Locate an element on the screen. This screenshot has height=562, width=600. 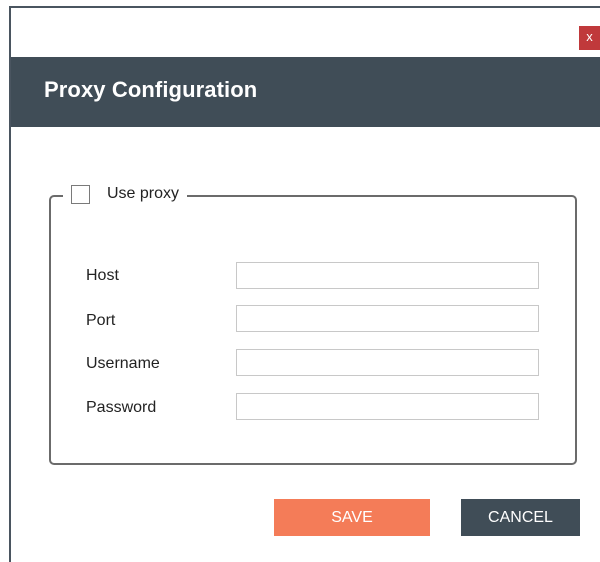
password-label: Password is located at coordinates (121, 407).